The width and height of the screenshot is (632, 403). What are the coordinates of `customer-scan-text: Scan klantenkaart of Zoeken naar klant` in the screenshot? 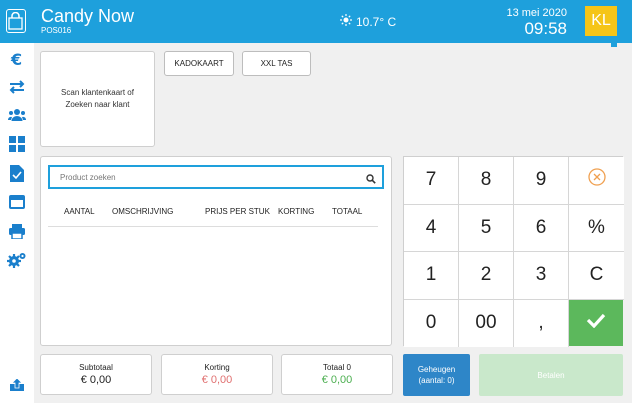 It's located at (97, 98).